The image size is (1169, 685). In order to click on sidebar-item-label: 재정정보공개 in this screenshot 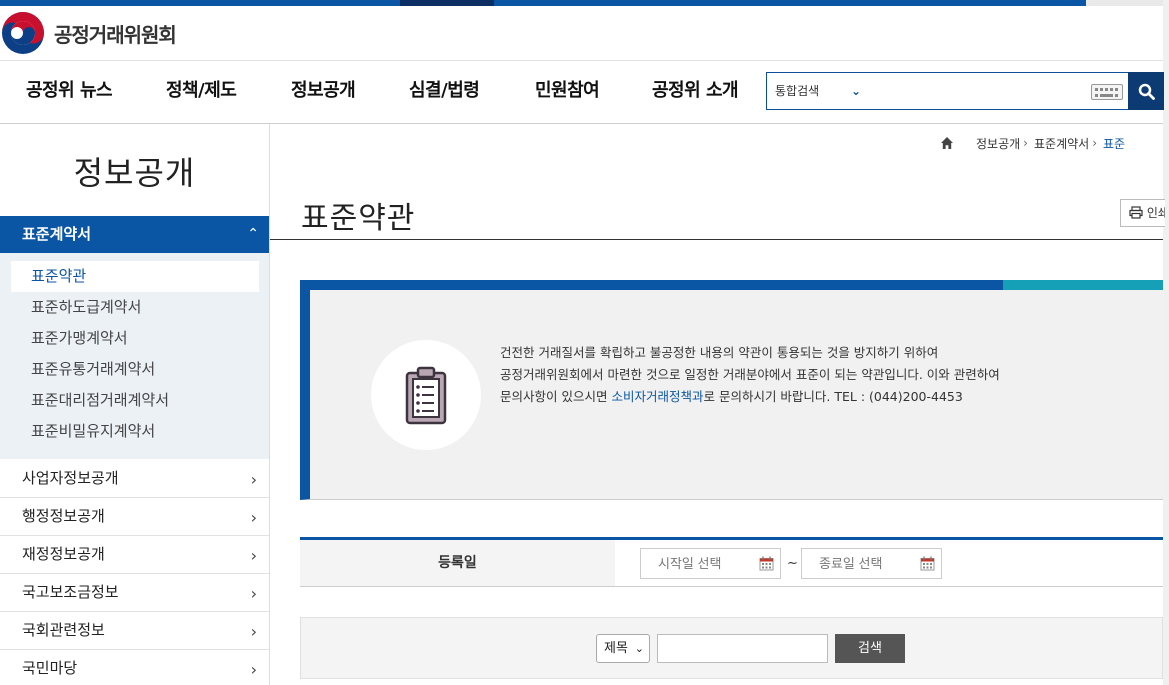, I will do `click(63, 554)`.